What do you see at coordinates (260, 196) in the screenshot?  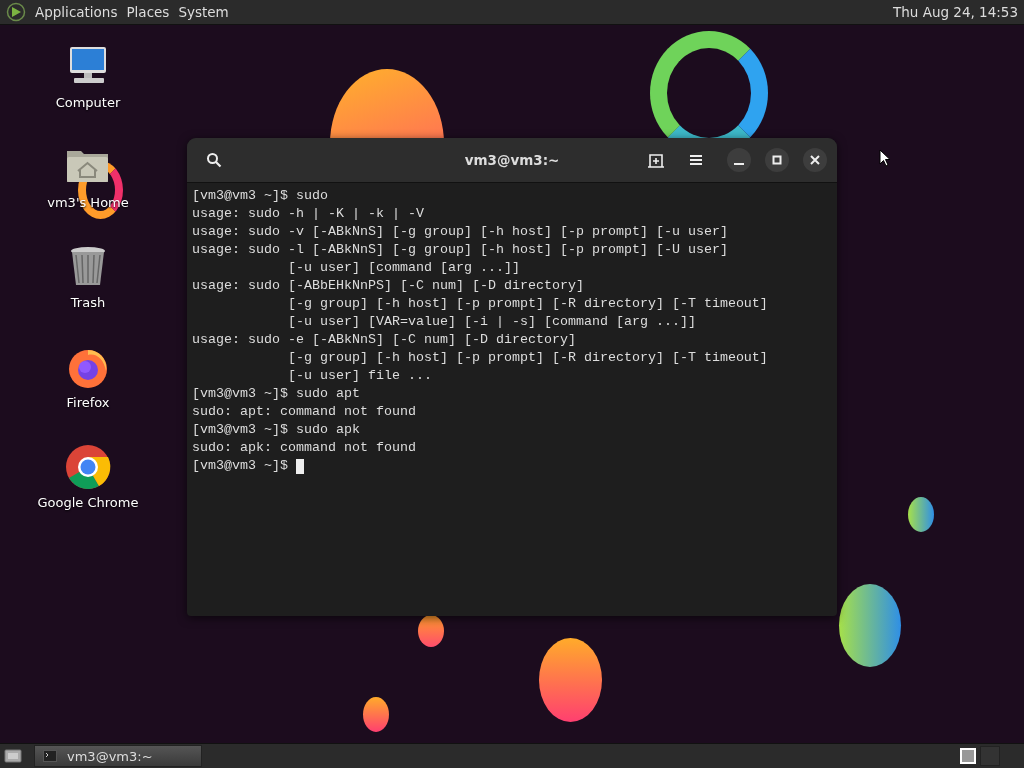 I see `terminal-line: [vm3@vm3 ~]$ sudo` at bounding box center [260, 196].